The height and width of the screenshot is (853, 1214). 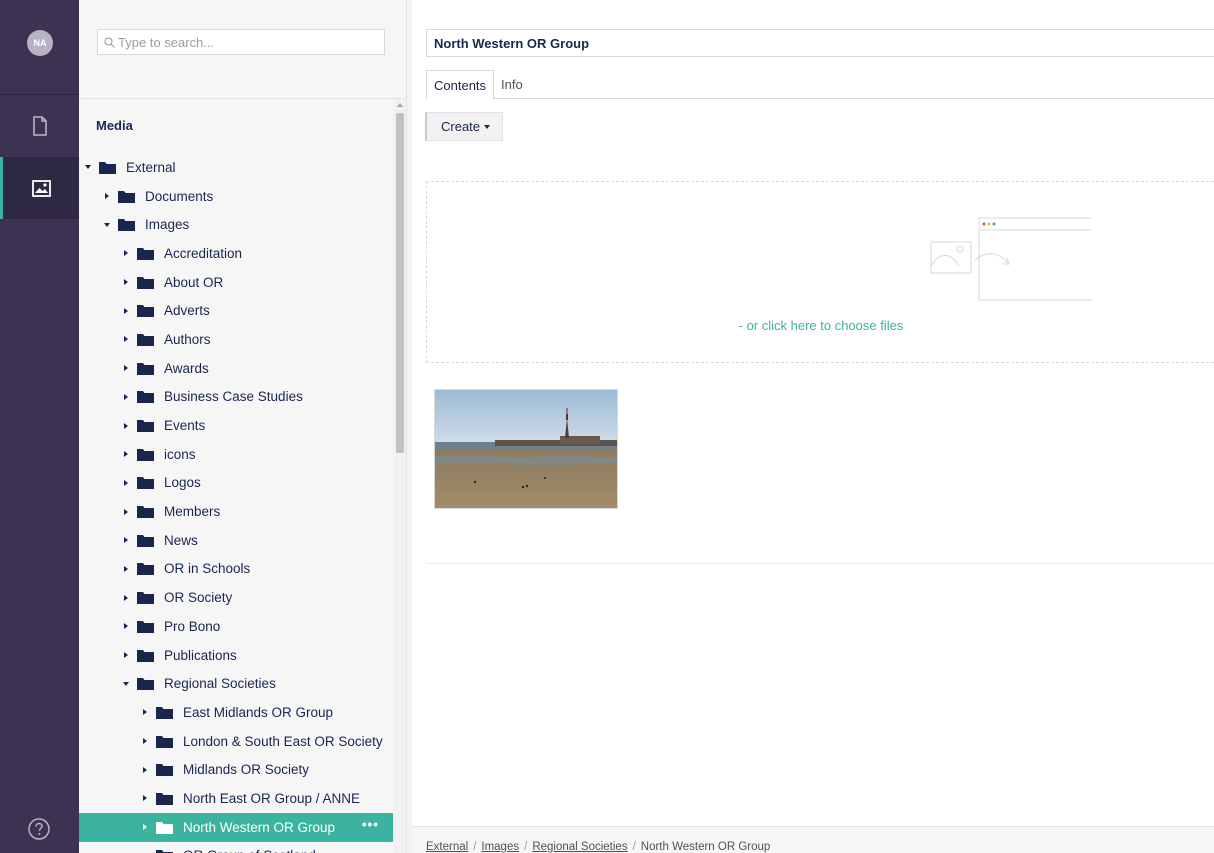 I want to click on tree-item-label: OR Society, so click(x=198, y=598).